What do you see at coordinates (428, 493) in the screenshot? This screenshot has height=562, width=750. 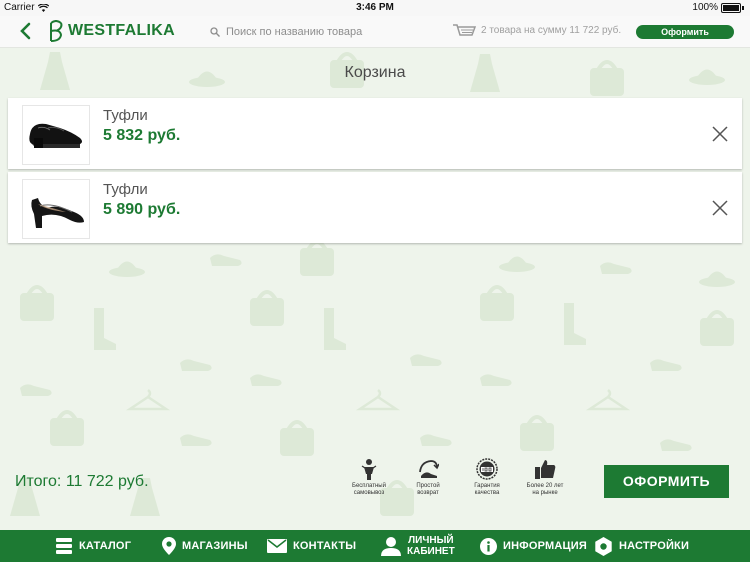 I see `feature-line: возврат` at bounding box center [428, 493].